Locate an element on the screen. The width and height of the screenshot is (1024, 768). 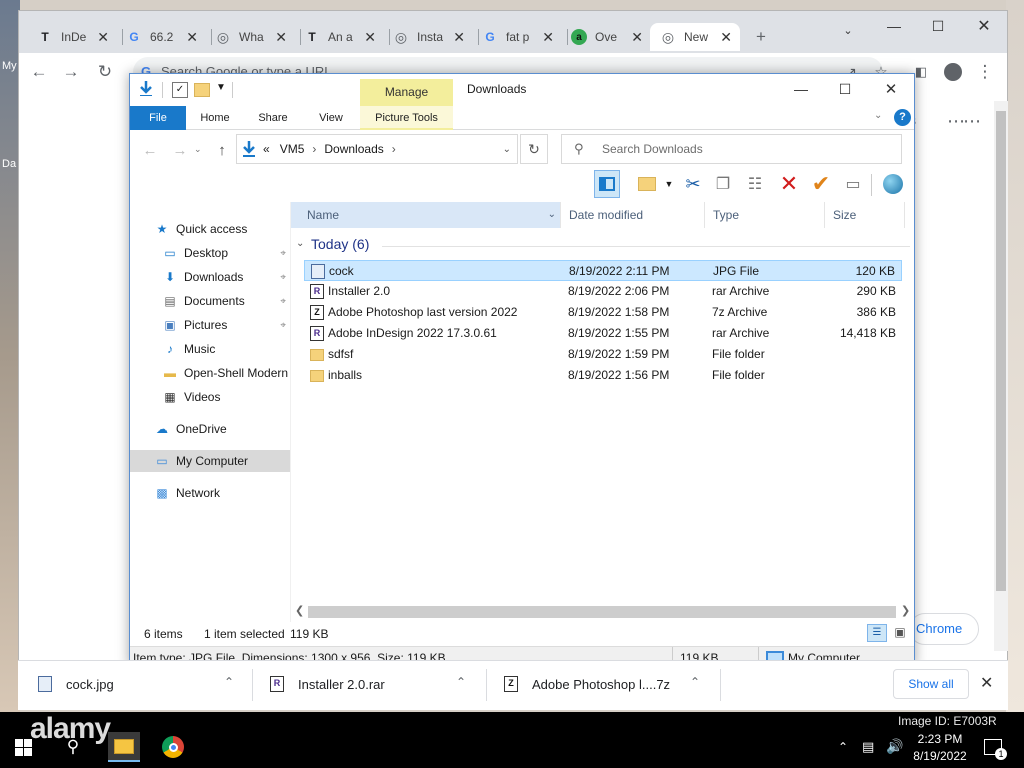
properties-icon: ▭ is located at coordinates (853, 184).